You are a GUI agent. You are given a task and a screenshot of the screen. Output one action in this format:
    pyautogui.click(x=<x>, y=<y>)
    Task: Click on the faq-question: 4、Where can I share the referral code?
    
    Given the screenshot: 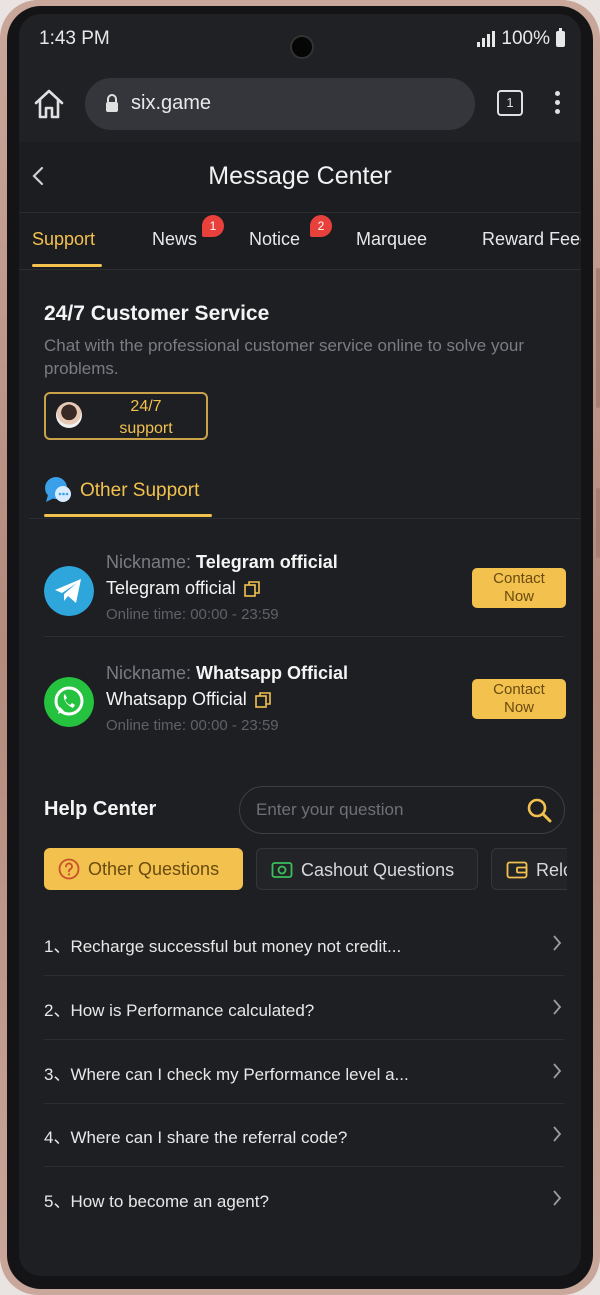 What is the action you would take?
    pyautogui.click(x=196, y=1137)
    